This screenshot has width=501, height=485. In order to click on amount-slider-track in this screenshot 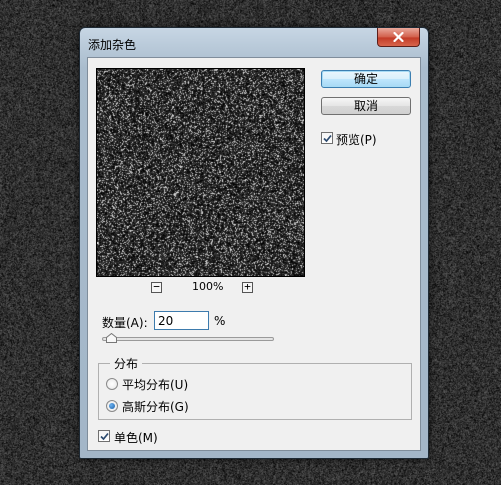, I will do `click(188, 339)`.